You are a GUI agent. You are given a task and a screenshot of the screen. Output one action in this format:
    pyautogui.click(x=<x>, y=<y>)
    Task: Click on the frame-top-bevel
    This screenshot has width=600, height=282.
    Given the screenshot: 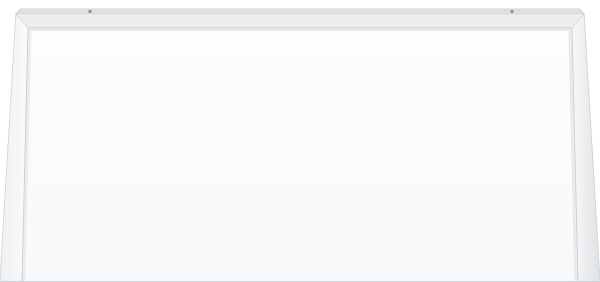 What is the action you would take?
    pyautogui.click(x=300, y=21)
    